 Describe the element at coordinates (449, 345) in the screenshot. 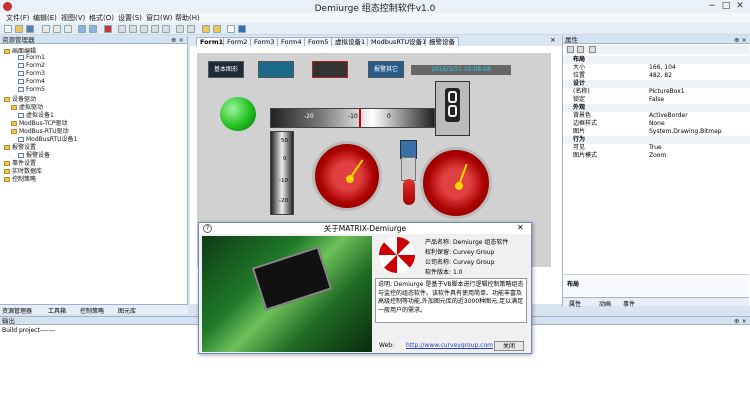

I see `website-link: http://www.curveygroup.com` at that location.